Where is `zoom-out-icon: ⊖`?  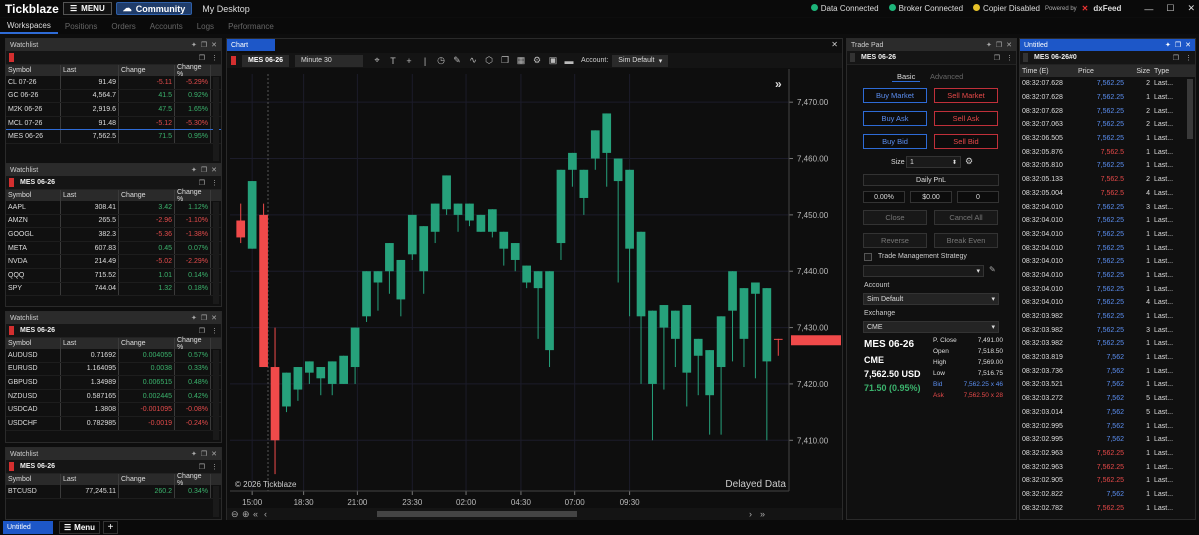 zoom-out-icon: ⊖ is located at coordinates (235, 514).